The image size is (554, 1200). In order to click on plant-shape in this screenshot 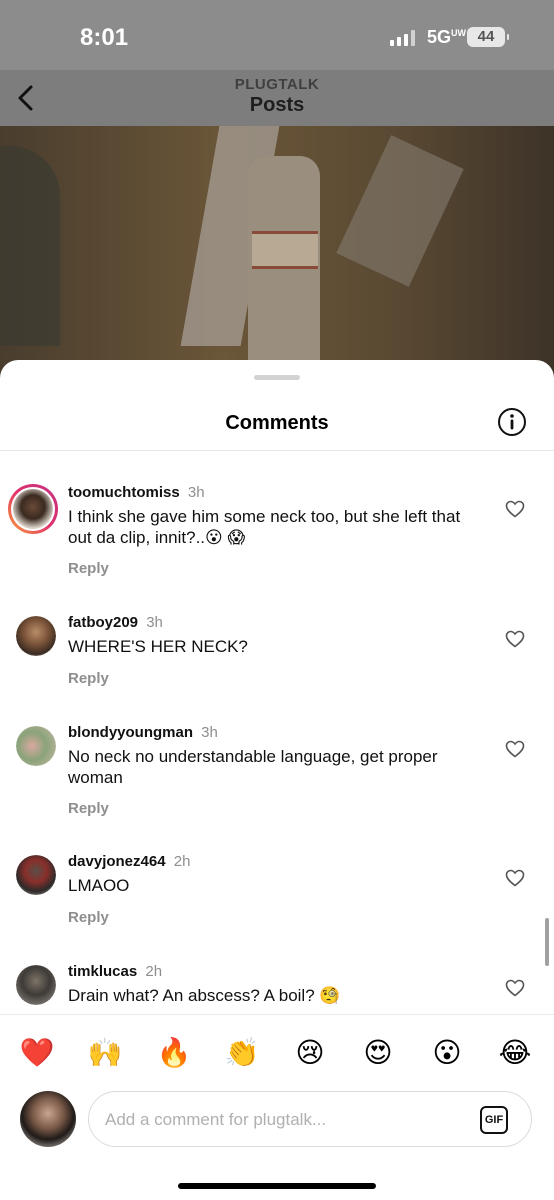, I will do `click(30, 246)`.